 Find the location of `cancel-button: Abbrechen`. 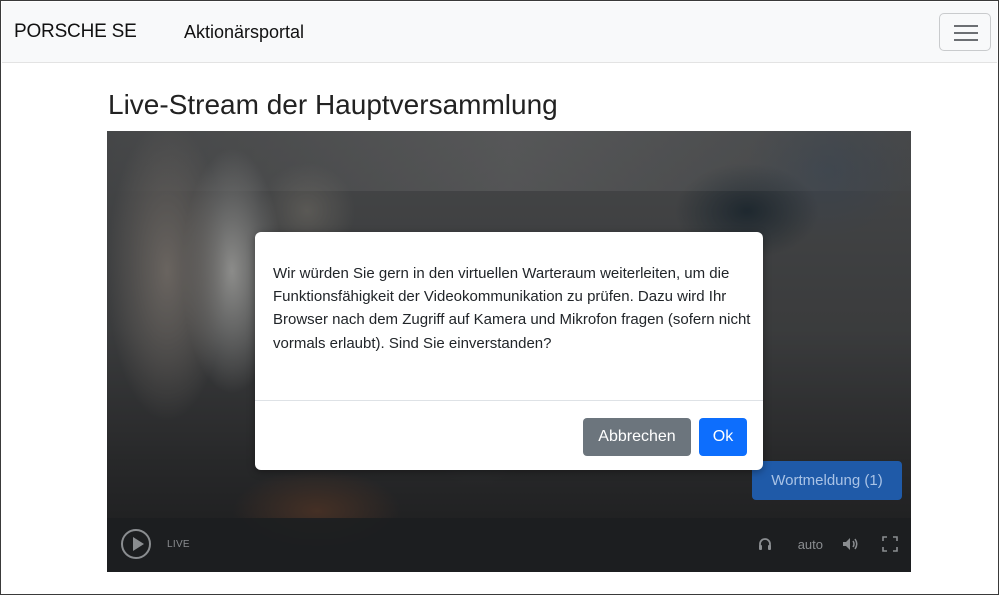

cancel-button: Abbrechen is located at coordinates (637, 437).